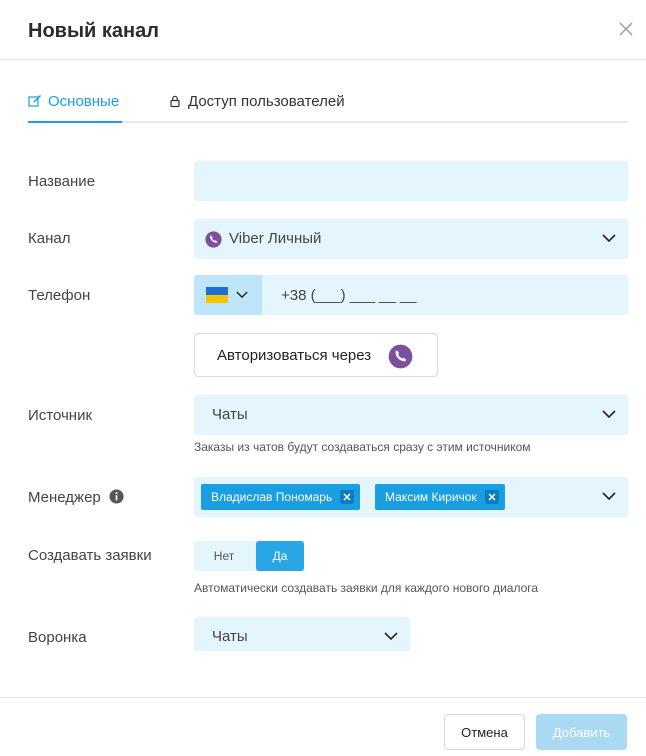 The height and width of the screenshot is (756, 646). What do you see at coordinates (90, 555) in the screenshot?
I see `create-requests-label: Создавать заявки` at bounding box center [90, 555].